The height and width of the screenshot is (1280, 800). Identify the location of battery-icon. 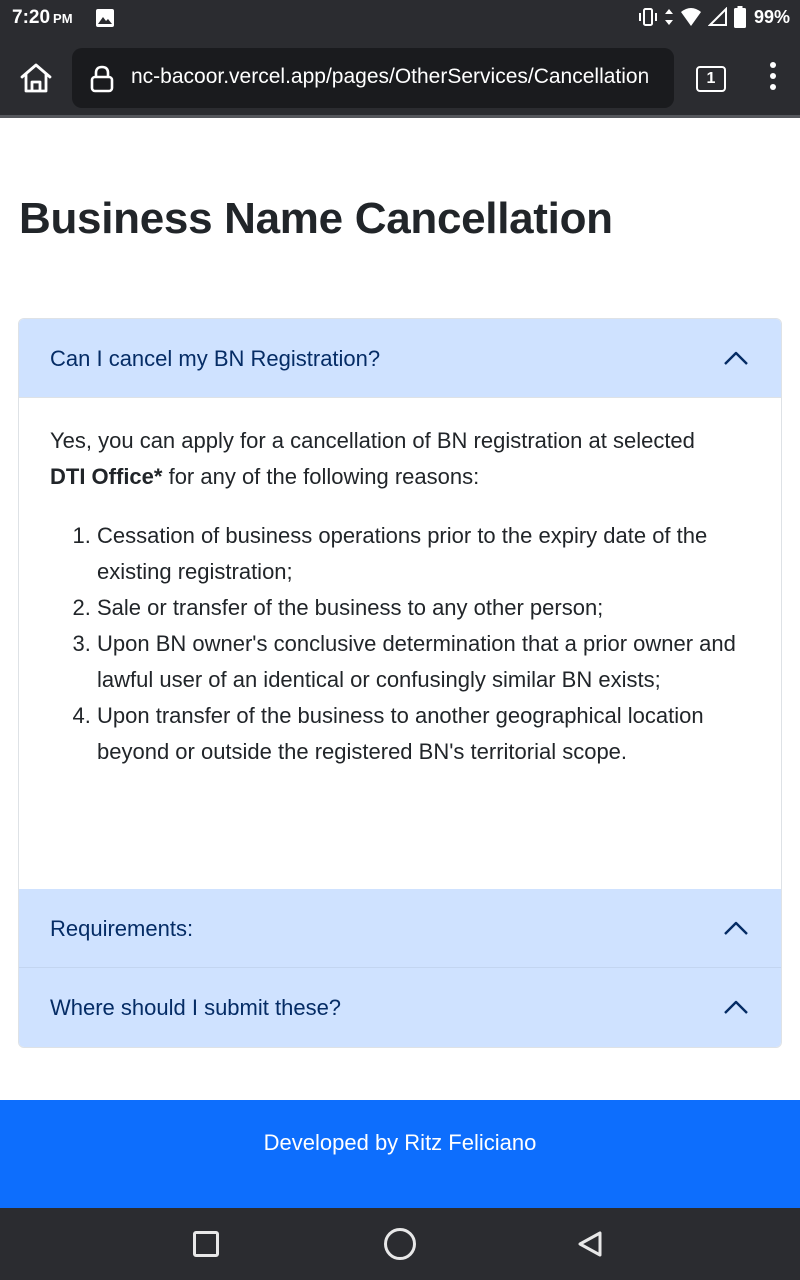
(739, 17).